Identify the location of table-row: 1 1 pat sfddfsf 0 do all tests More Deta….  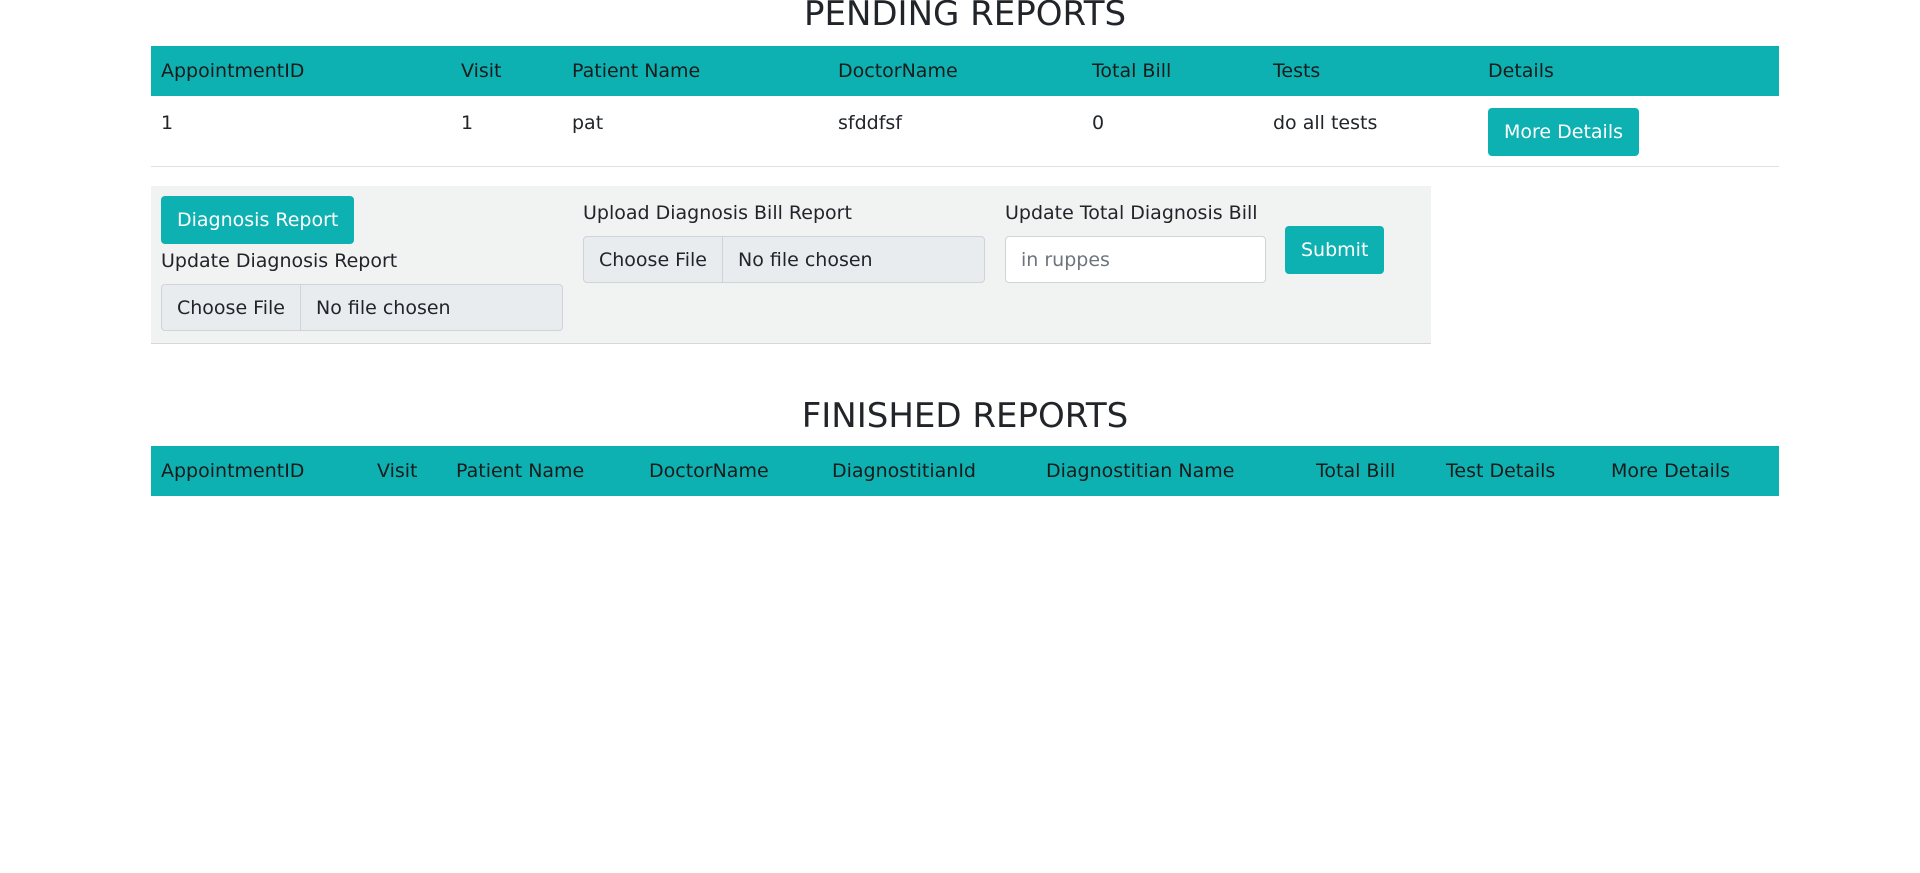
(965, 131).